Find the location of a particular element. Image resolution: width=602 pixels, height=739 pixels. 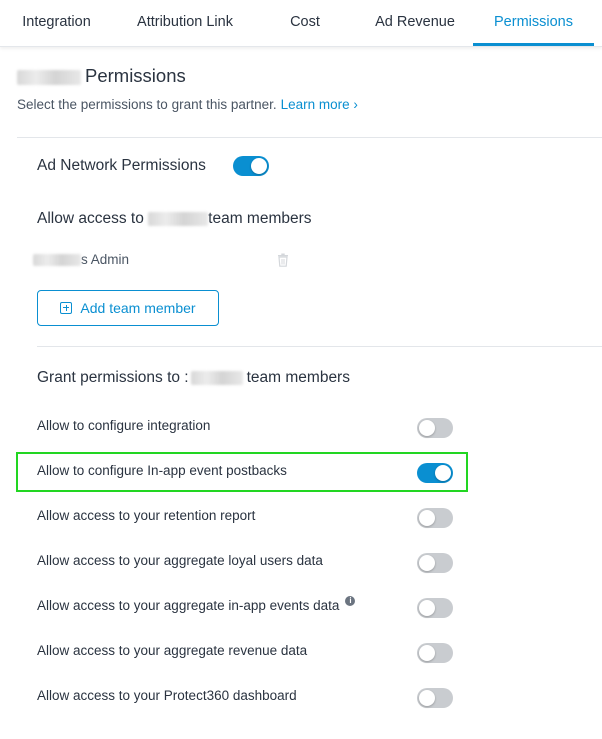

tab-integration: Integration is located at coordinates (56, 23).